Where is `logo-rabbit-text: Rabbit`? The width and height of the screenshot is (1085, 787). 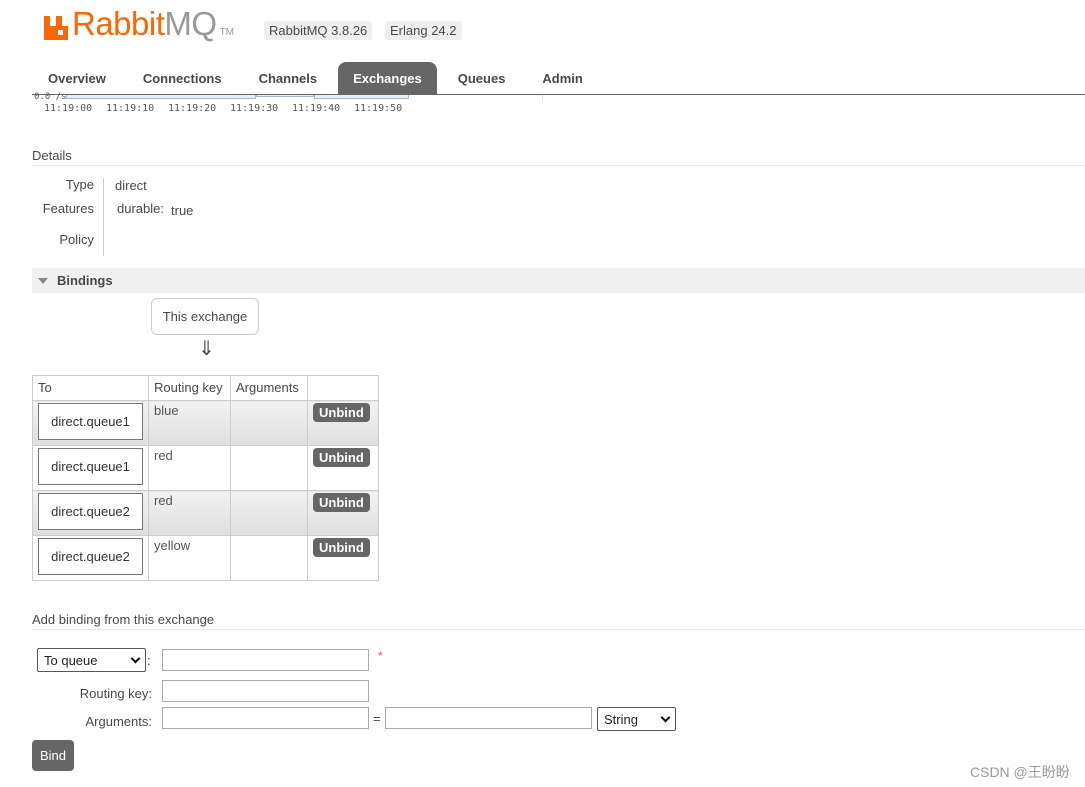
logo-rabbit-text: Rabbit is located at coordinates (118, 23).